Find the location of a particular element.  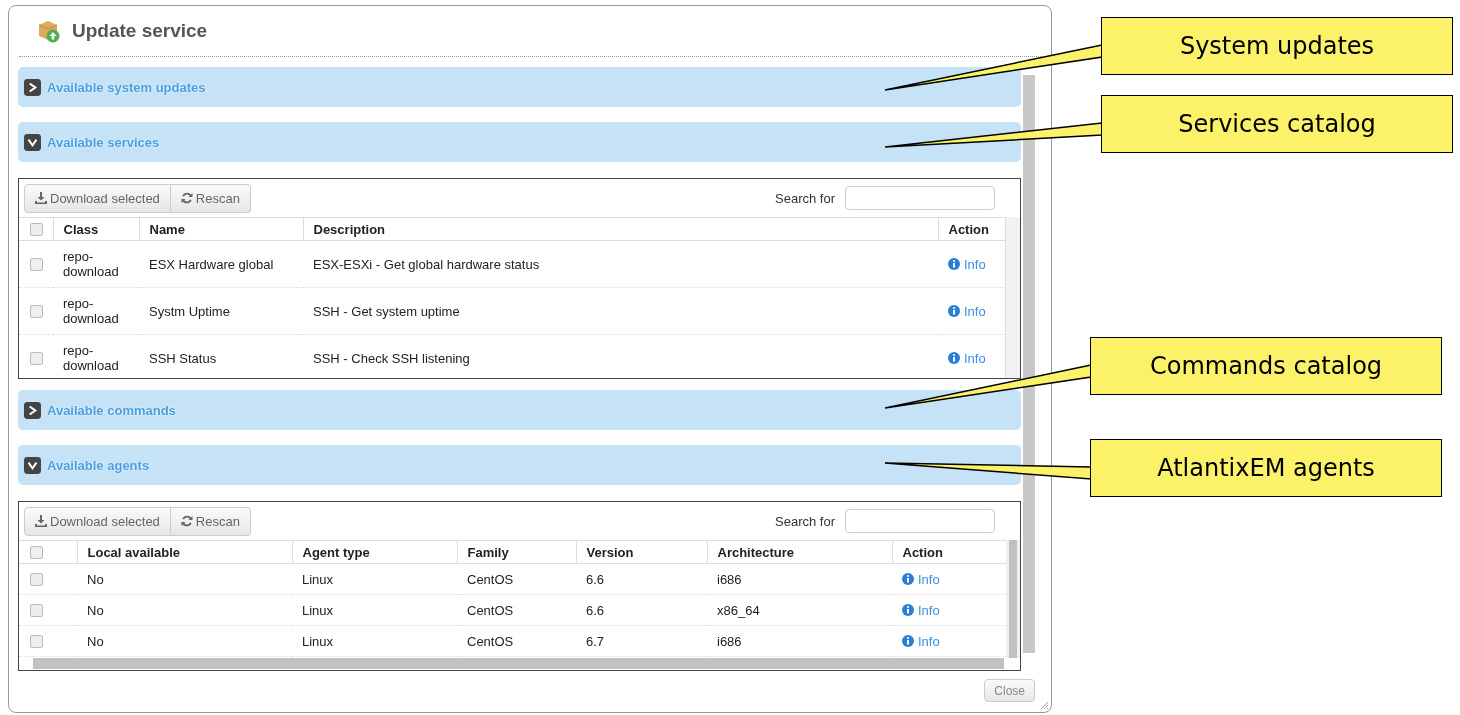

table-cell: SSH Status is located at coordinates (183, 358).